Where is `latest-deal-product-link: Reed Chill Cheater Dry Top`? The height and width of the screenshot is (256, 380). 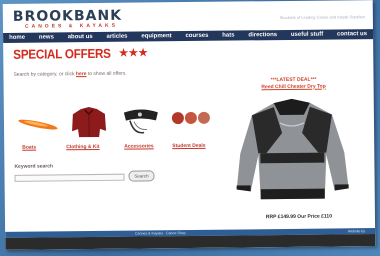
latest-deal-product-link: Reed Chill Cheater Dry Top is located at coordinates (294, 87).